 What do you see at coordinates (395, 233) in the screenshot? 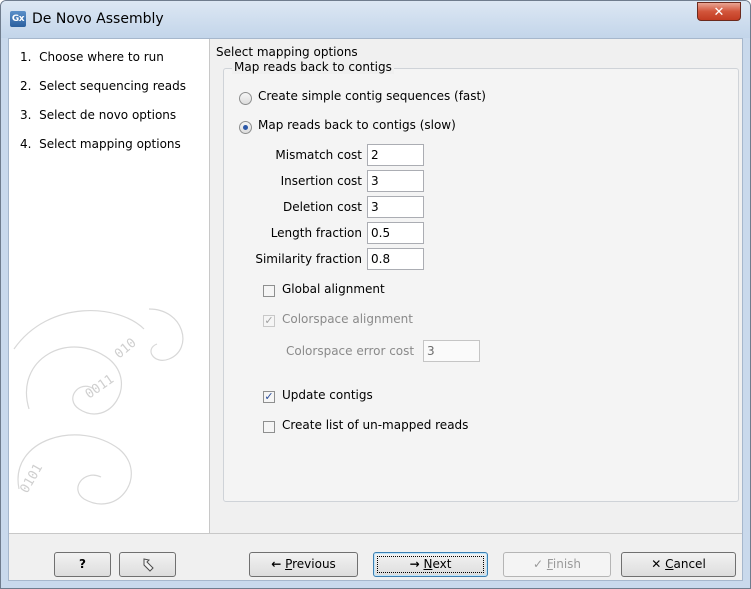
I see `length-fraction-input: 0.5` at bounding box center [395, 233].